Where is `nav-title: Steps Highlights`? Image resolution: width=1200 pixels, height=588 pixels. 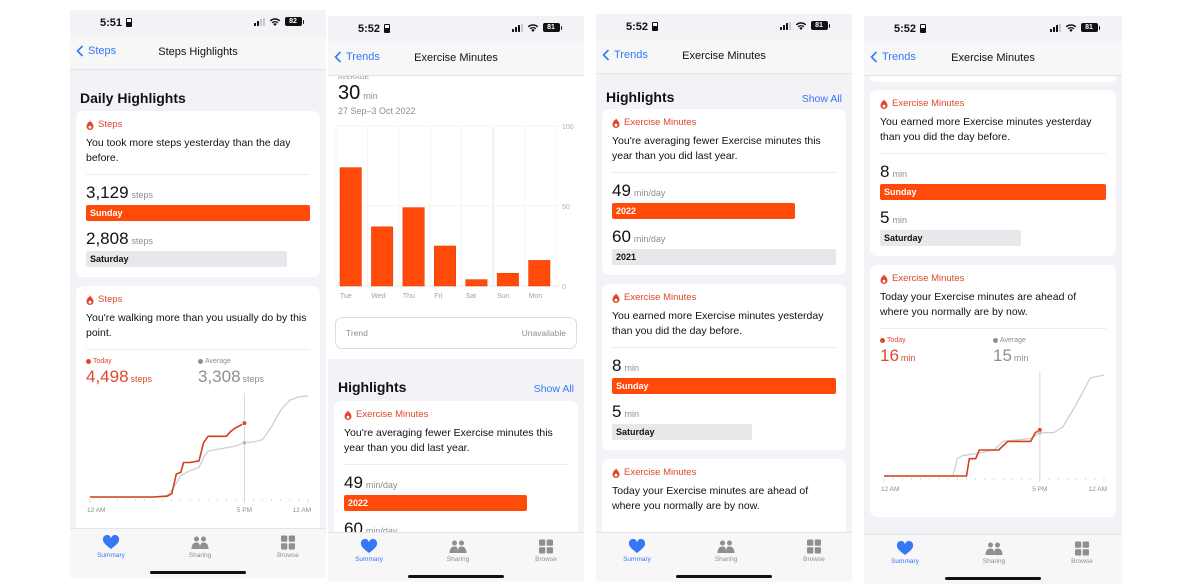 nav-title: Steps Highlights is located at coordinates (198, 52).